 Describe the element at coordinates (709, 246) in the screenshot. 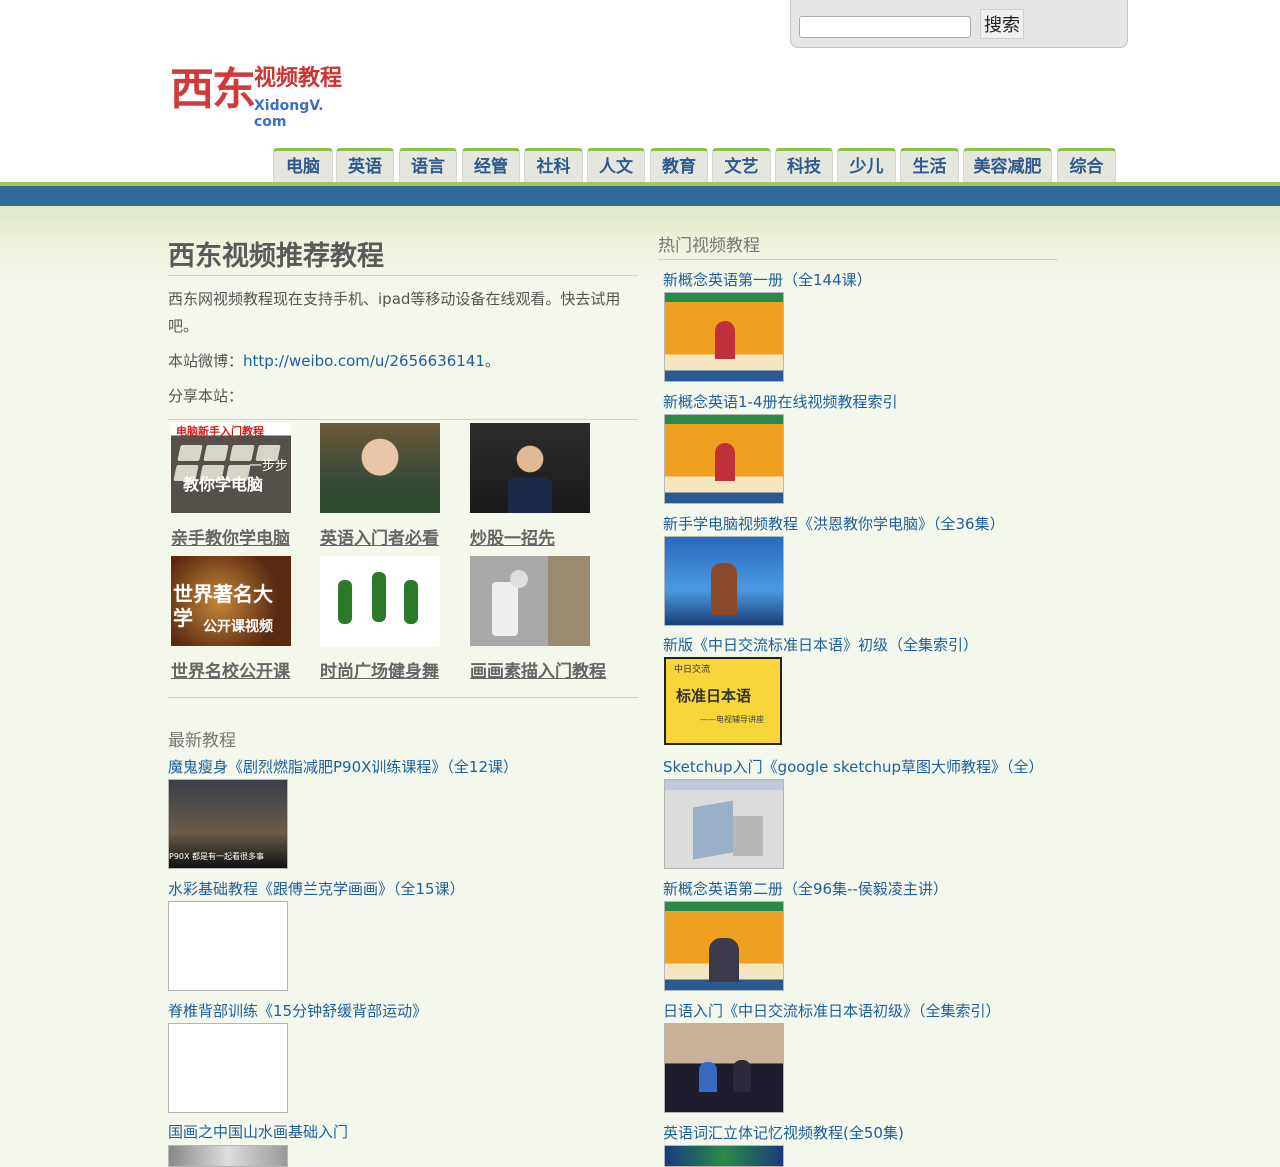

I see `popular-heading: 热门视频教程` at that location.